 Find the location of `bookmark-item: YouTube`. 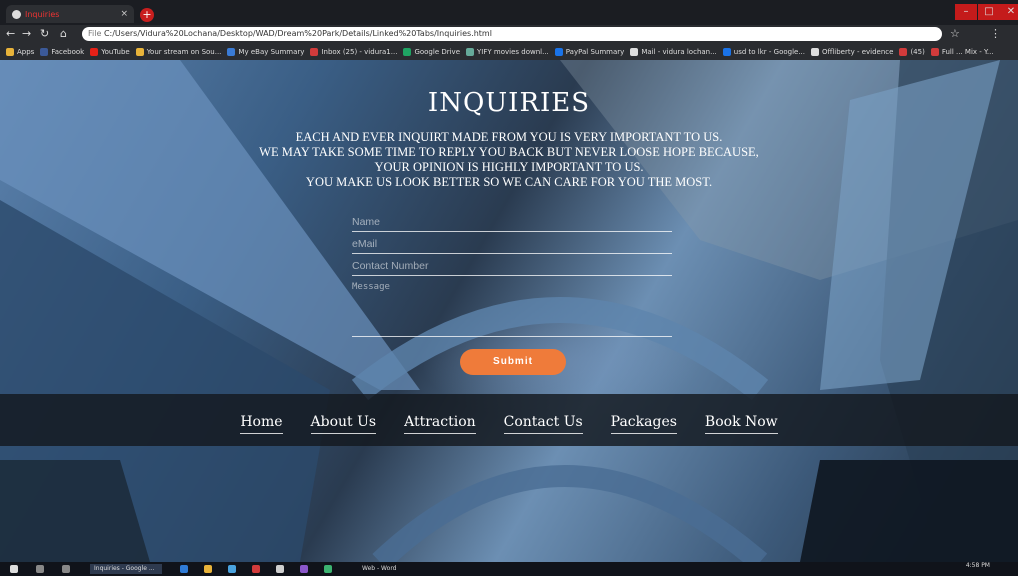

bookmark-item: YouTube is located at coordinates (110, 51).